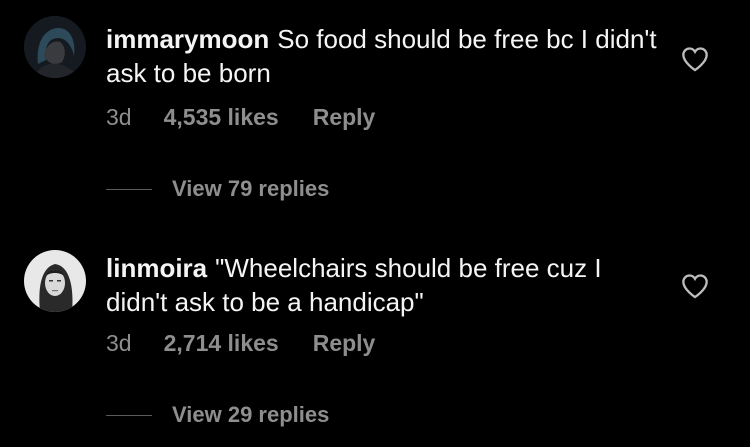 The height and width of the screenshot is (447, 750). I want to click on view-replies-label: View 29 replies, so click(251, 414).